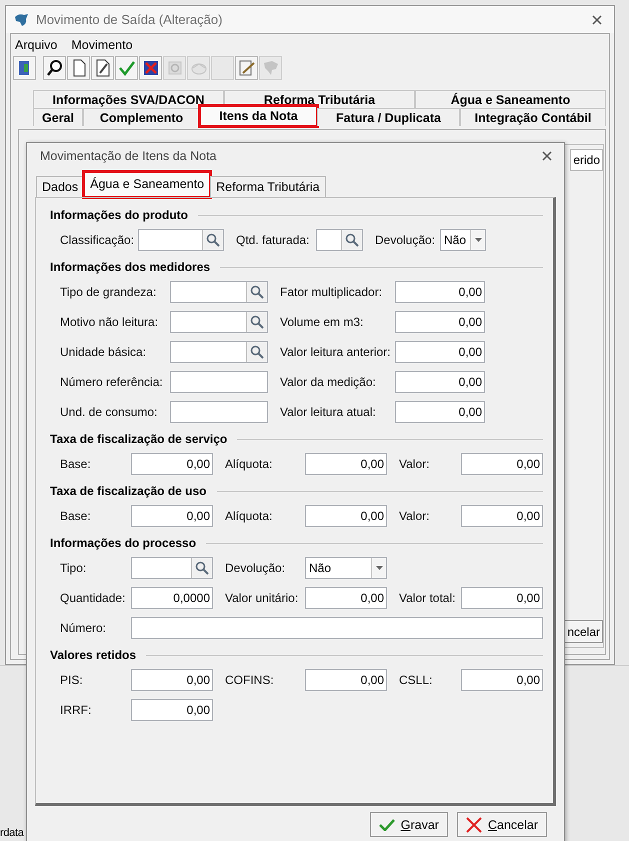  Describe the element at coordinates (102, 45) in the screenshot. I see `menu-item: Movimento` at that location.